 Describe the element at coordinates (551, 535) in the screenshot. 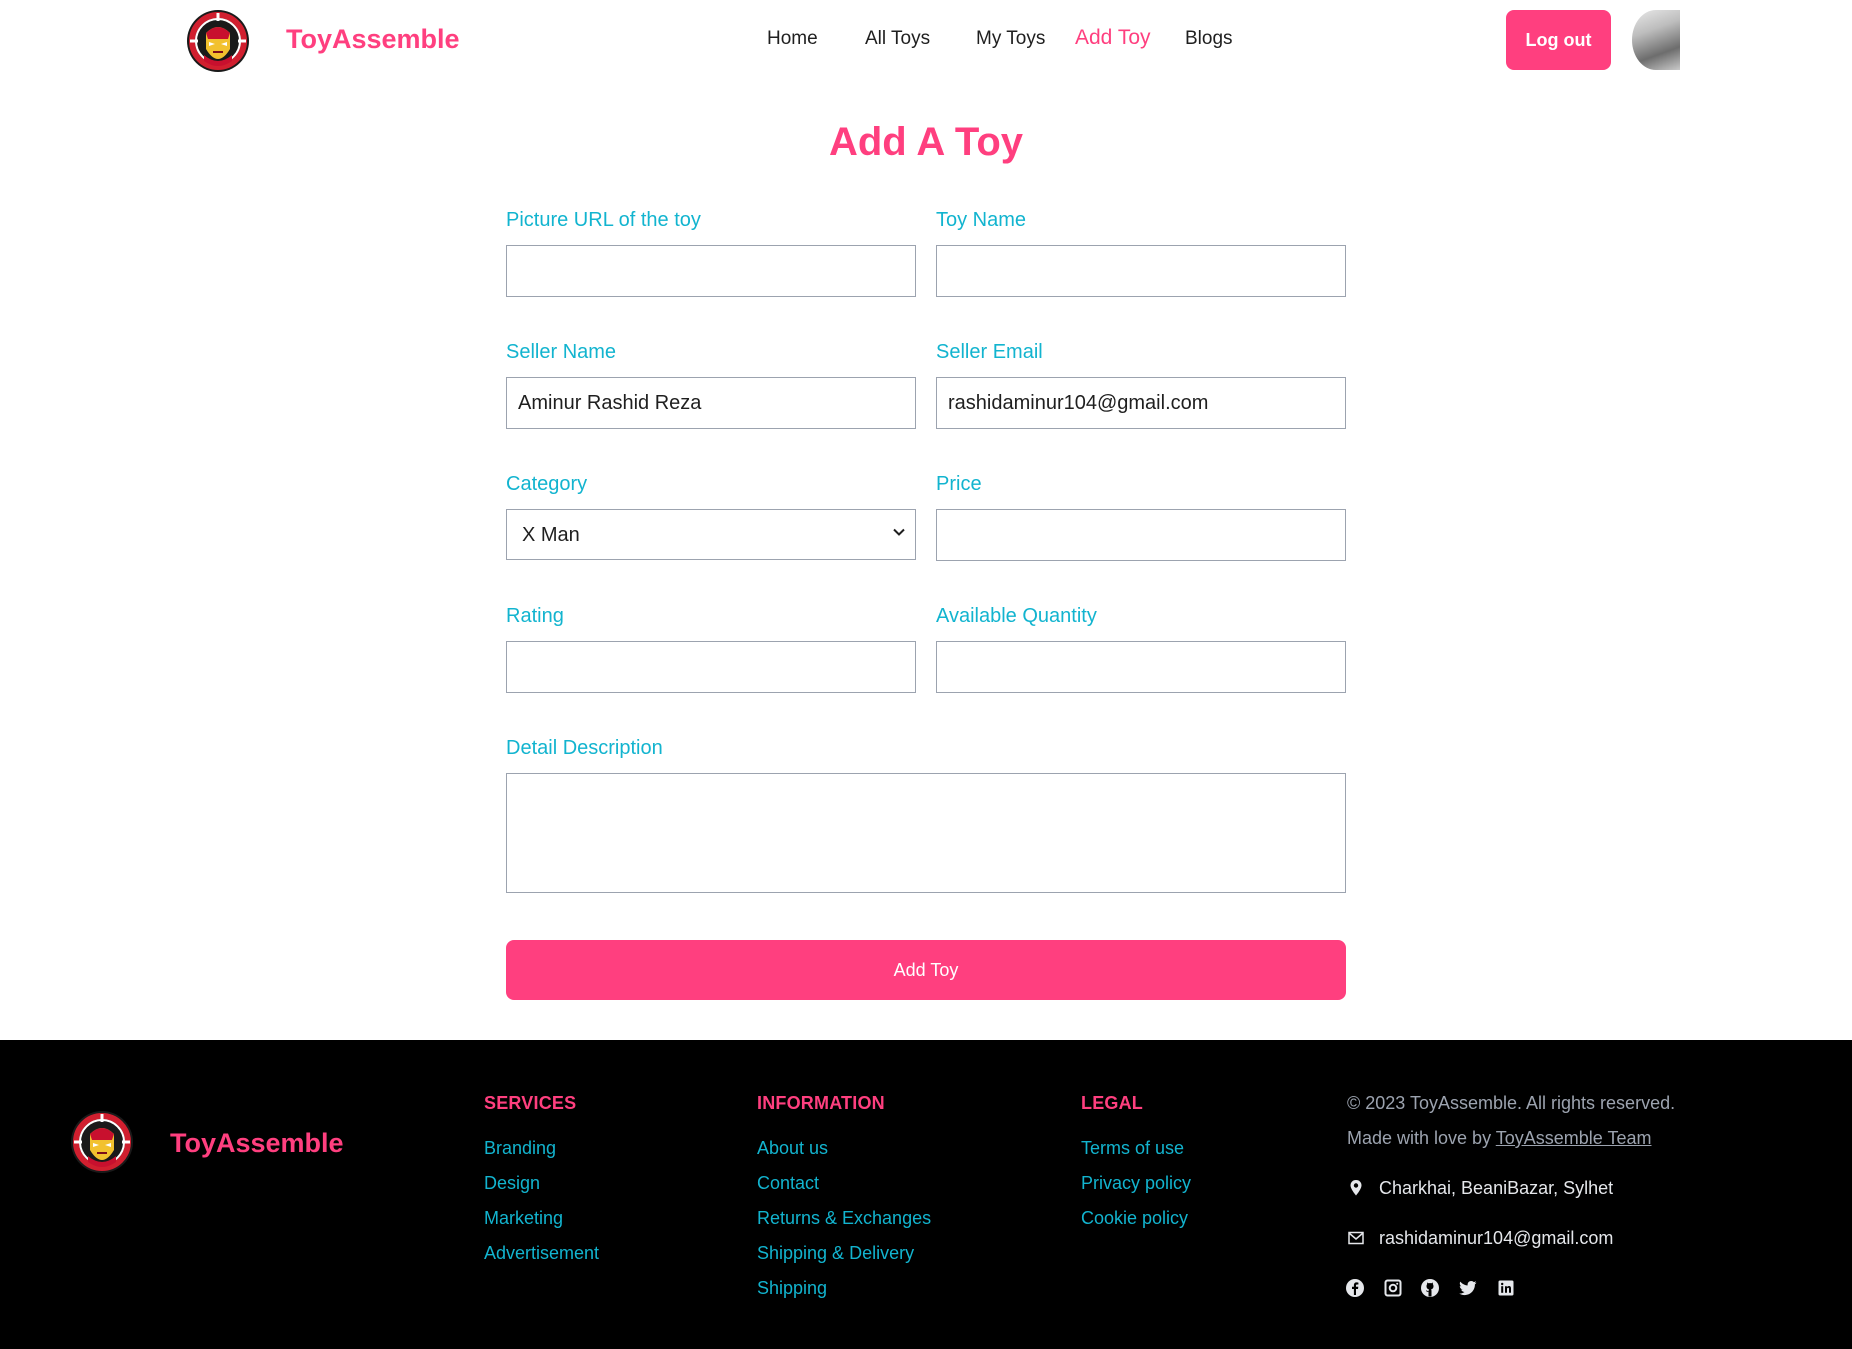

I see `category-selected-value: X Man` at that location.